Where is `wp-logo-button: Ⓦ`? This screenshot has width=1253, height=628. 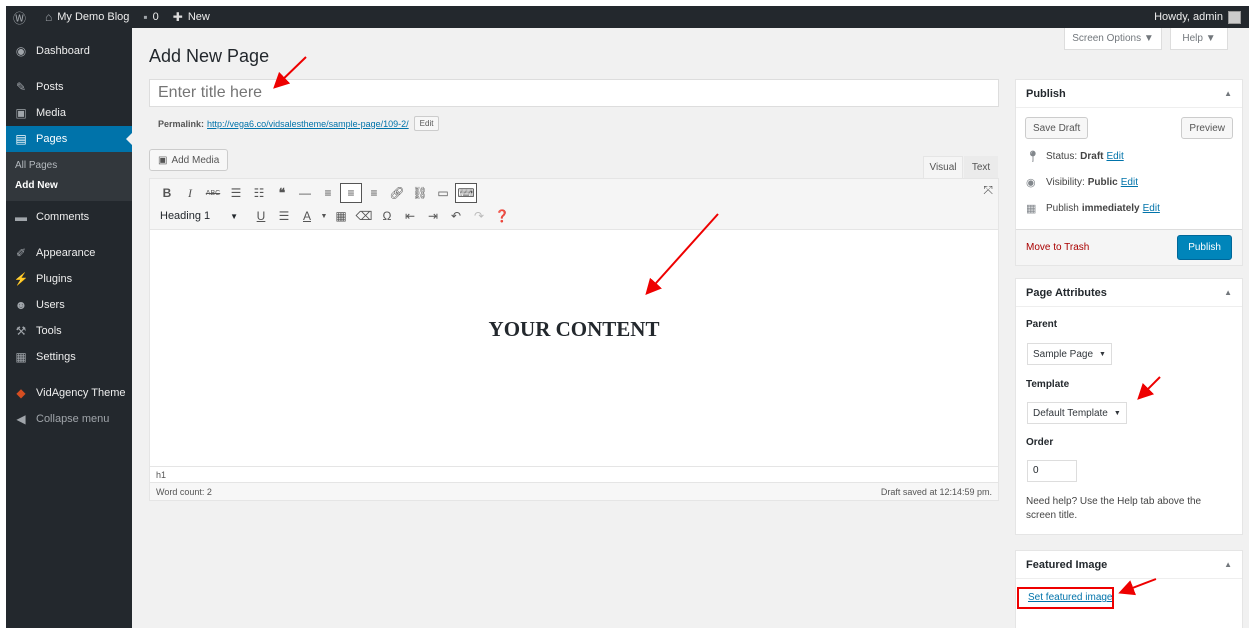
wp-logo-button: Ⓦ is located at coordinates (22, 17).